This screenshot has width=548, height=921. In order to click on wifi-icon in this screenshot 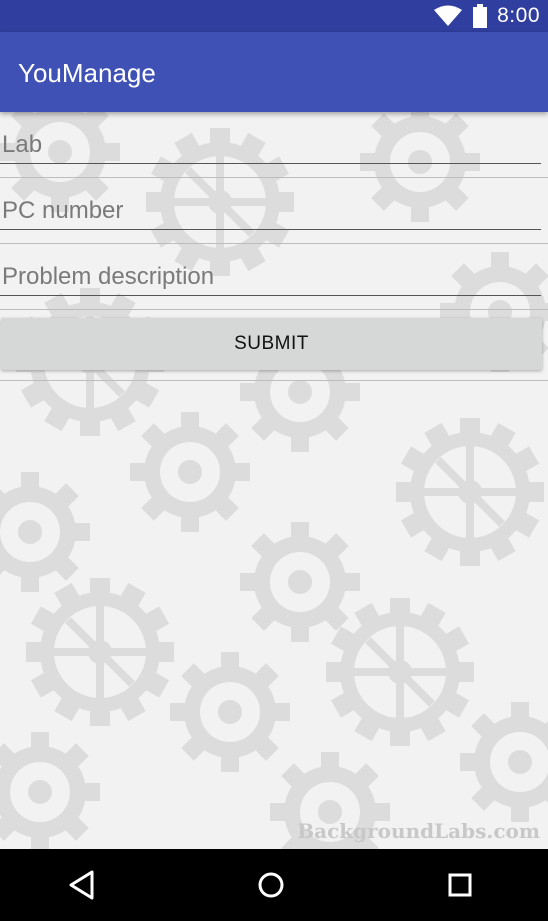, I will do `click(448, 15)`.